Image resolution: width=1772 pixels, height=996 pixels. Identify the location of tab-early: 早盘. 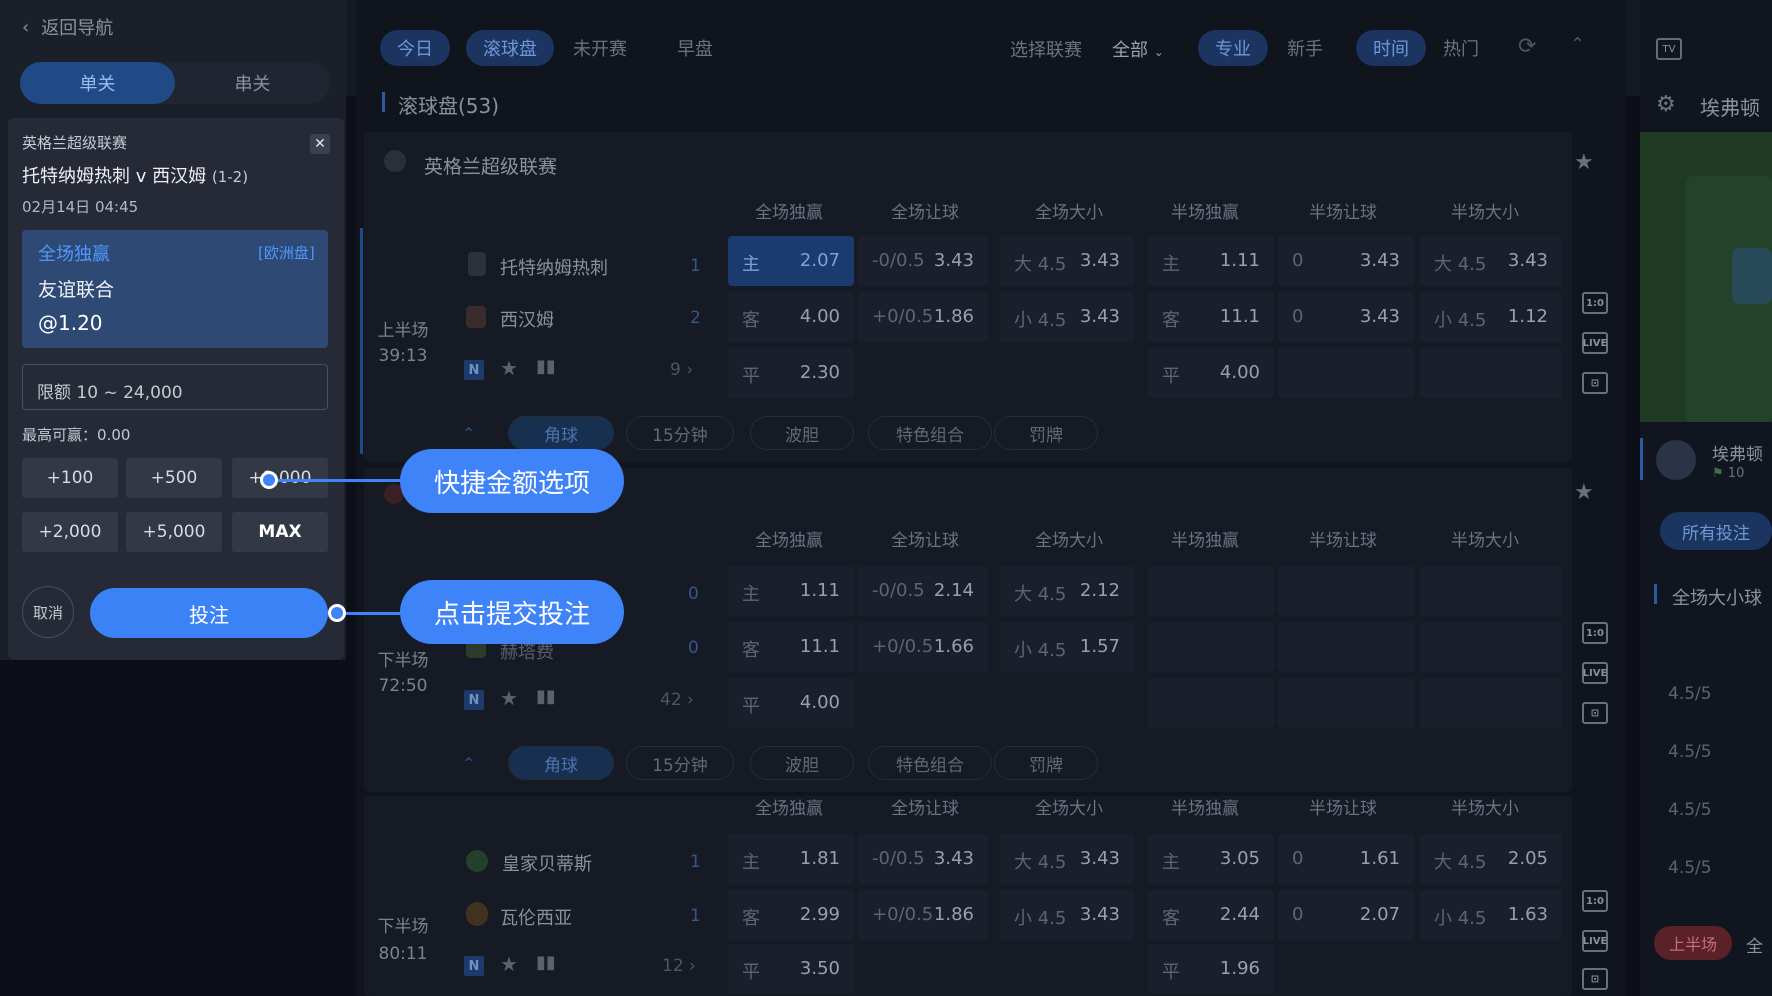
(695, 48).